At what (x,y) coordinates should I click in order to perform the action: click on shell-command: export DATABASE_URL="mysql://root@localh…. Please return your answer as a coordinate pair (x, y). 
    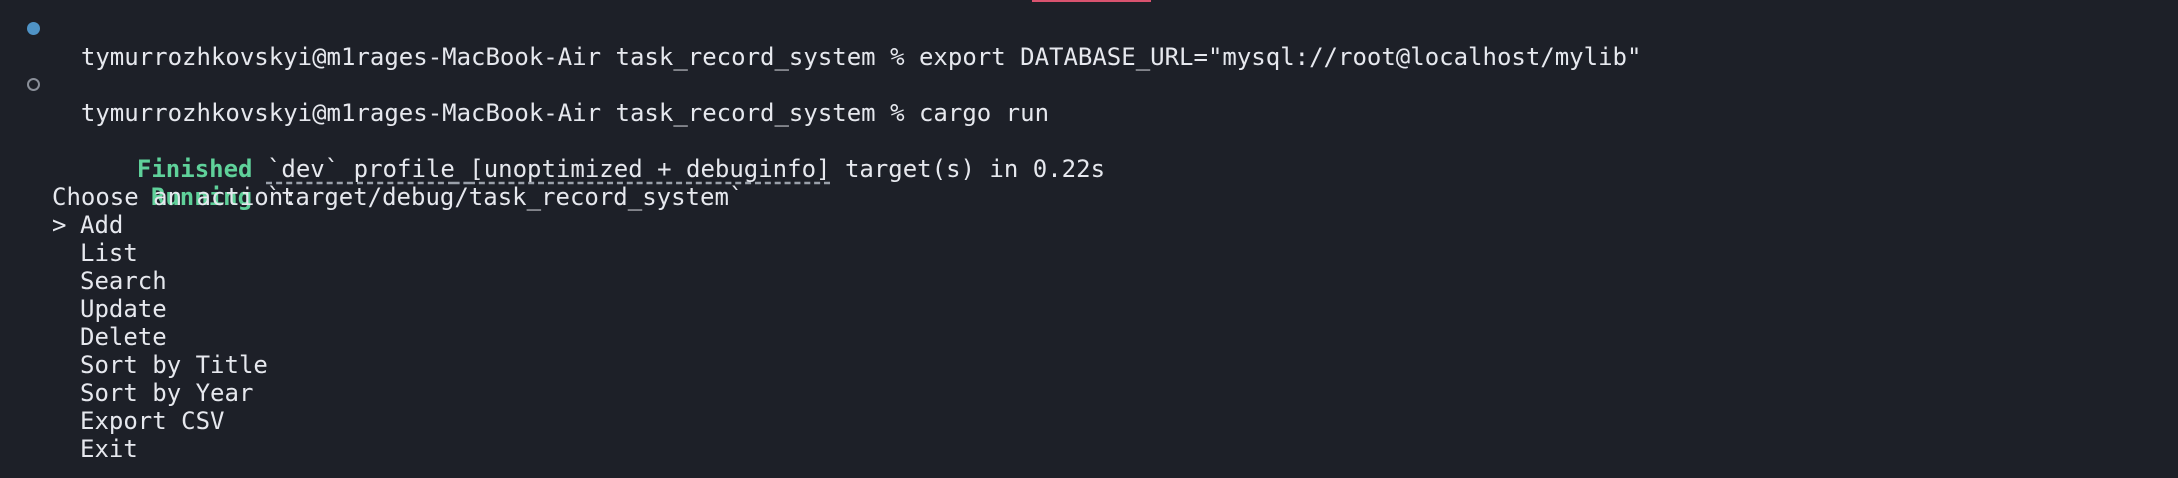
    Looking at the image, I should click on (1280, 57).